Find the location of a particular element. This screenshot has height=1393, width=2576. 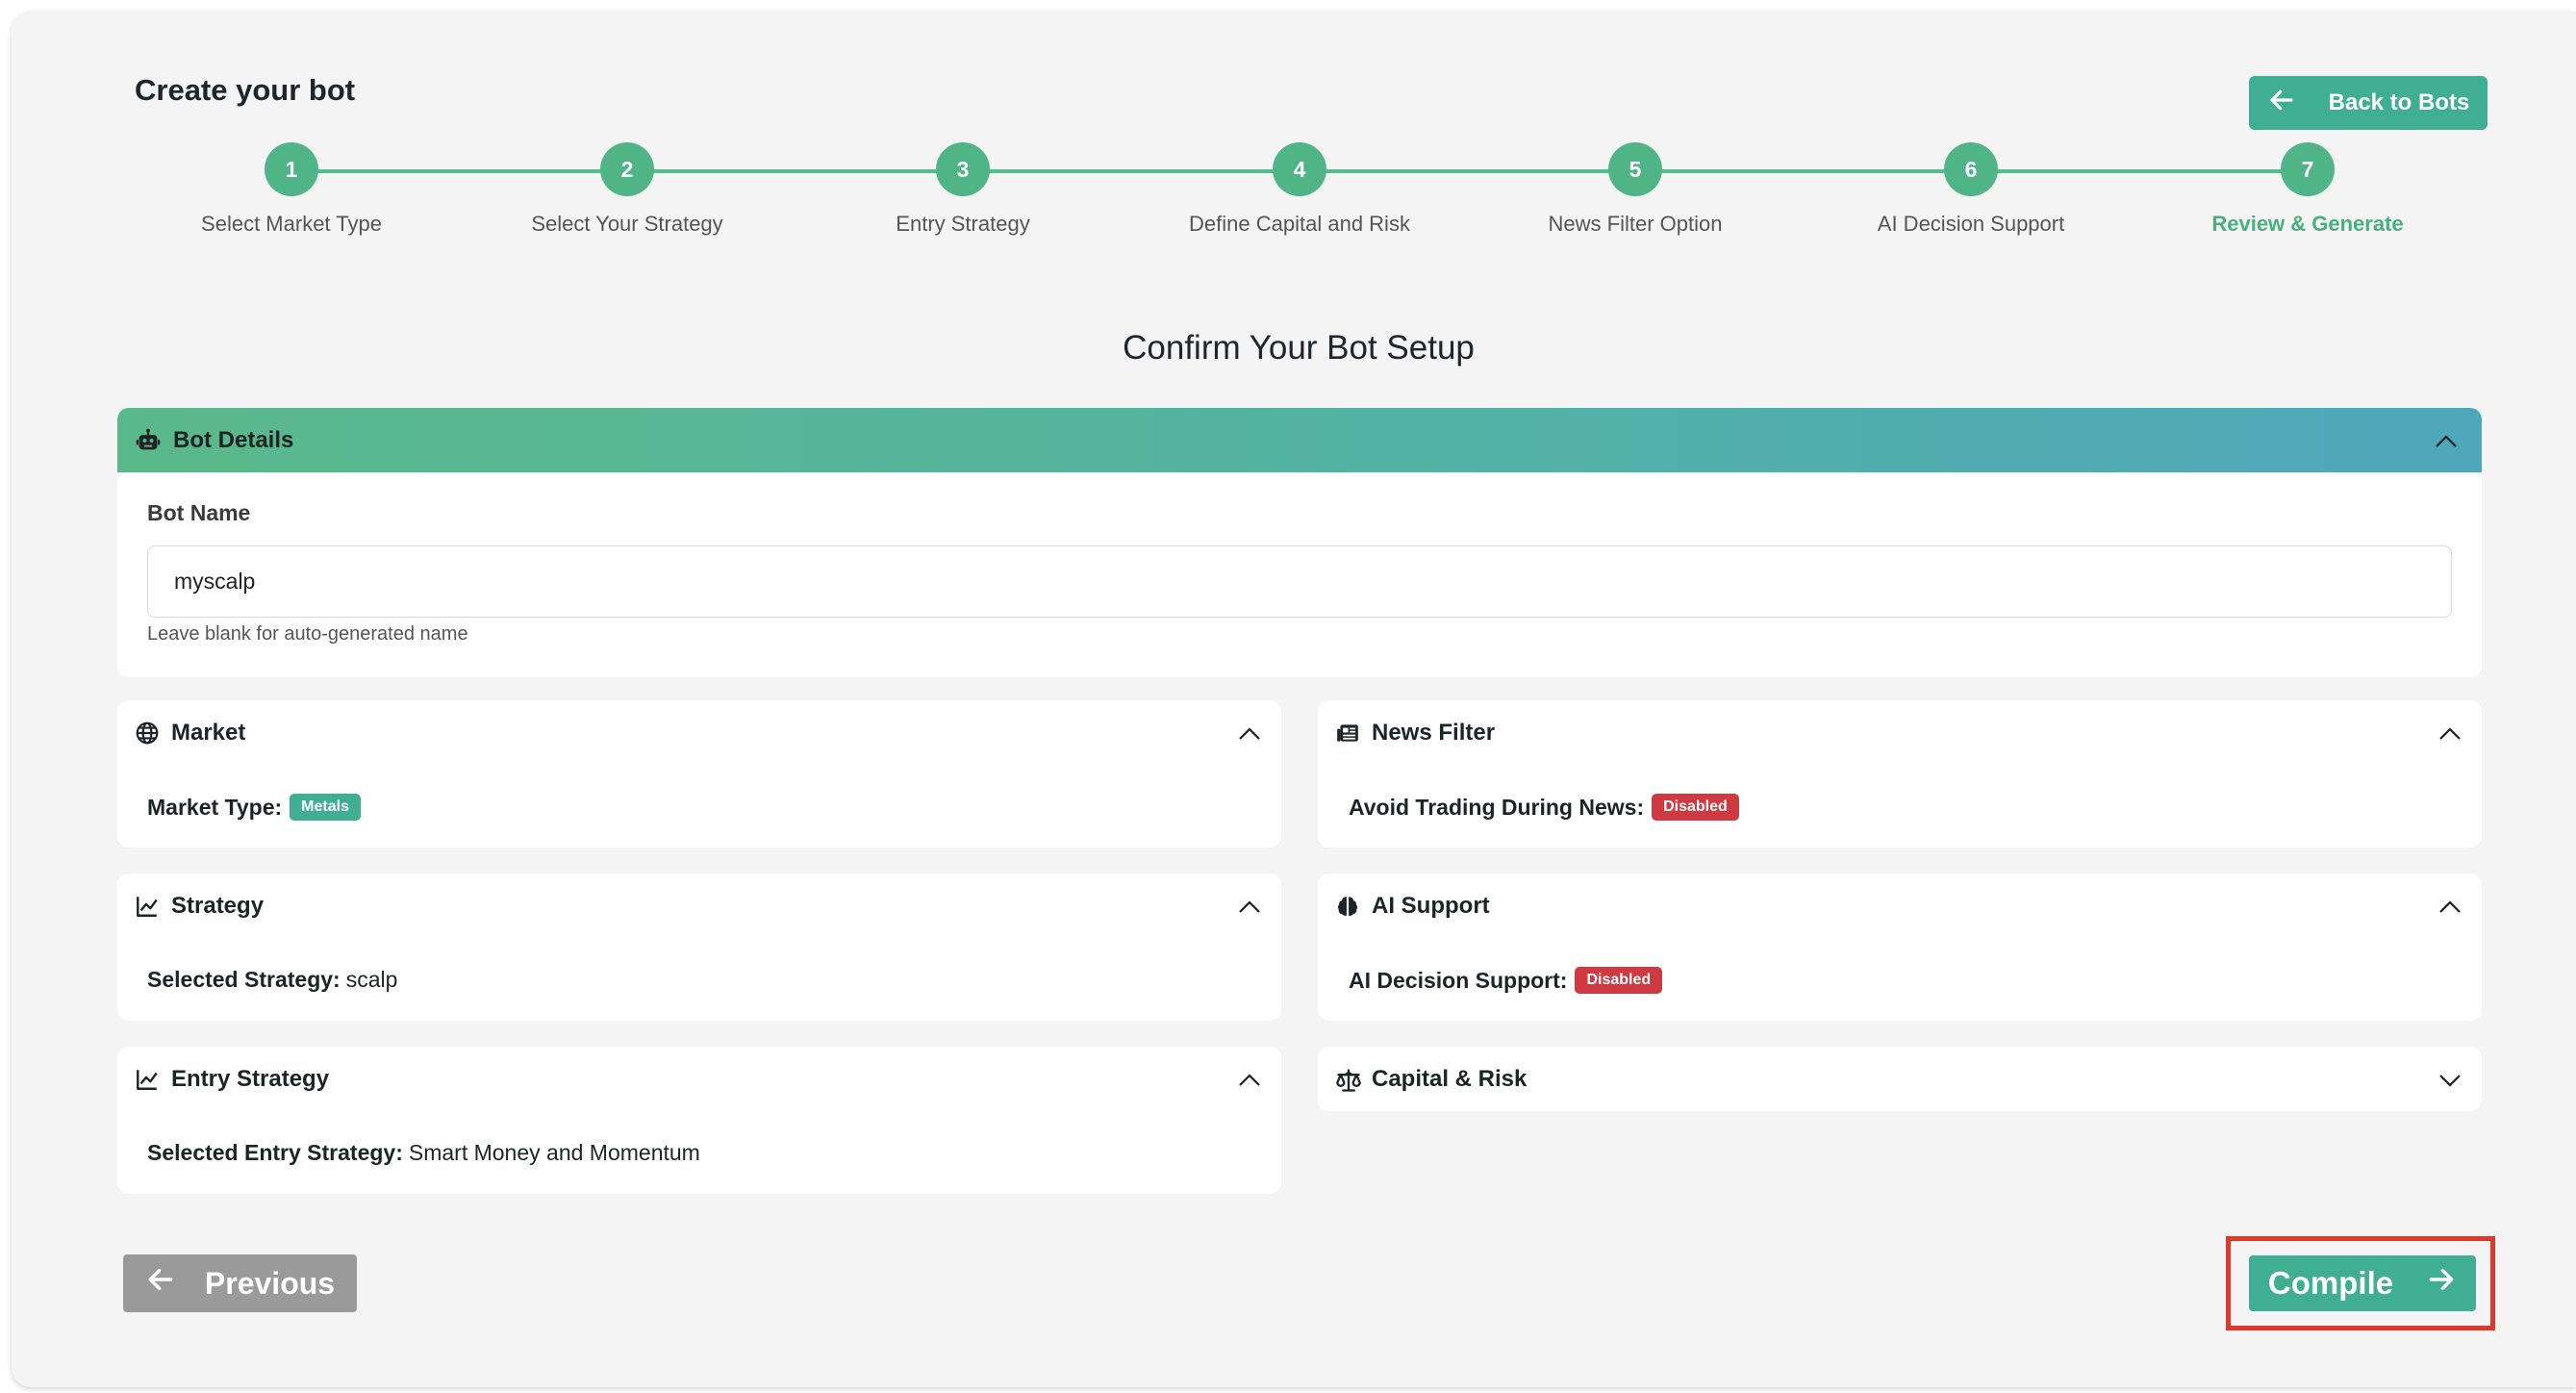

step-number: 6 is located at coordinates (1971, 169).